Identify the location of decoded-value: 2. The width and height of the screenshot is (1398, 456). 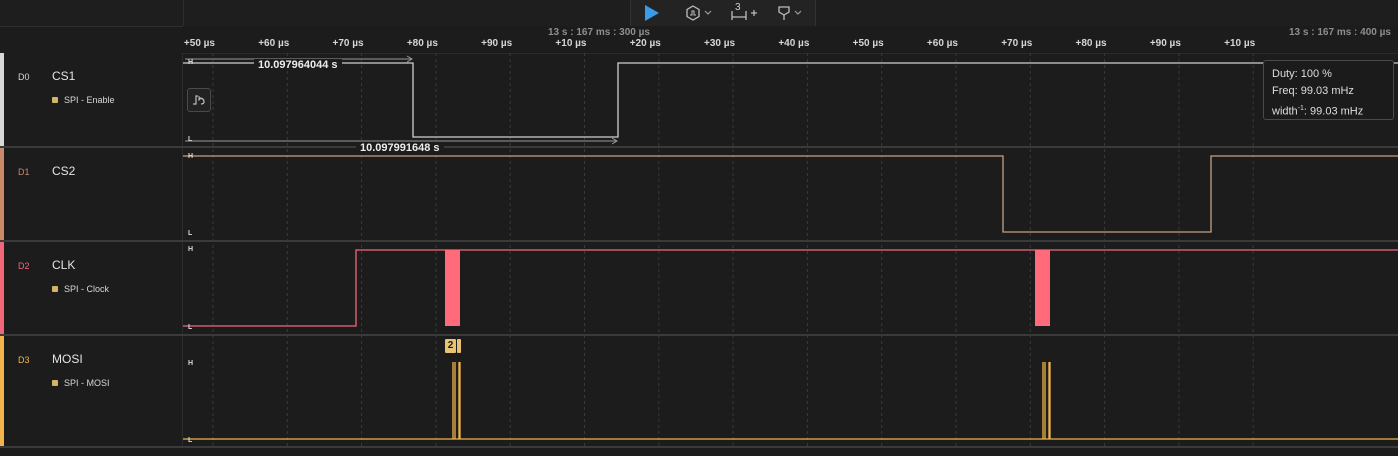
(450, 346).